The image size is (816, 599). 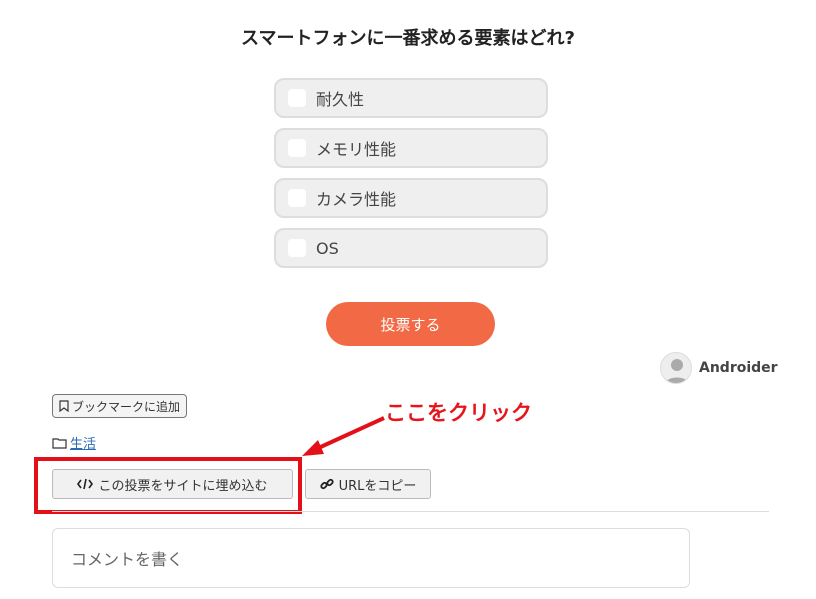 What do you see at coordinates (458, 413) in the screenshot?
I see `annotation-text: ここをクリック` at bounding box center [458, 413].